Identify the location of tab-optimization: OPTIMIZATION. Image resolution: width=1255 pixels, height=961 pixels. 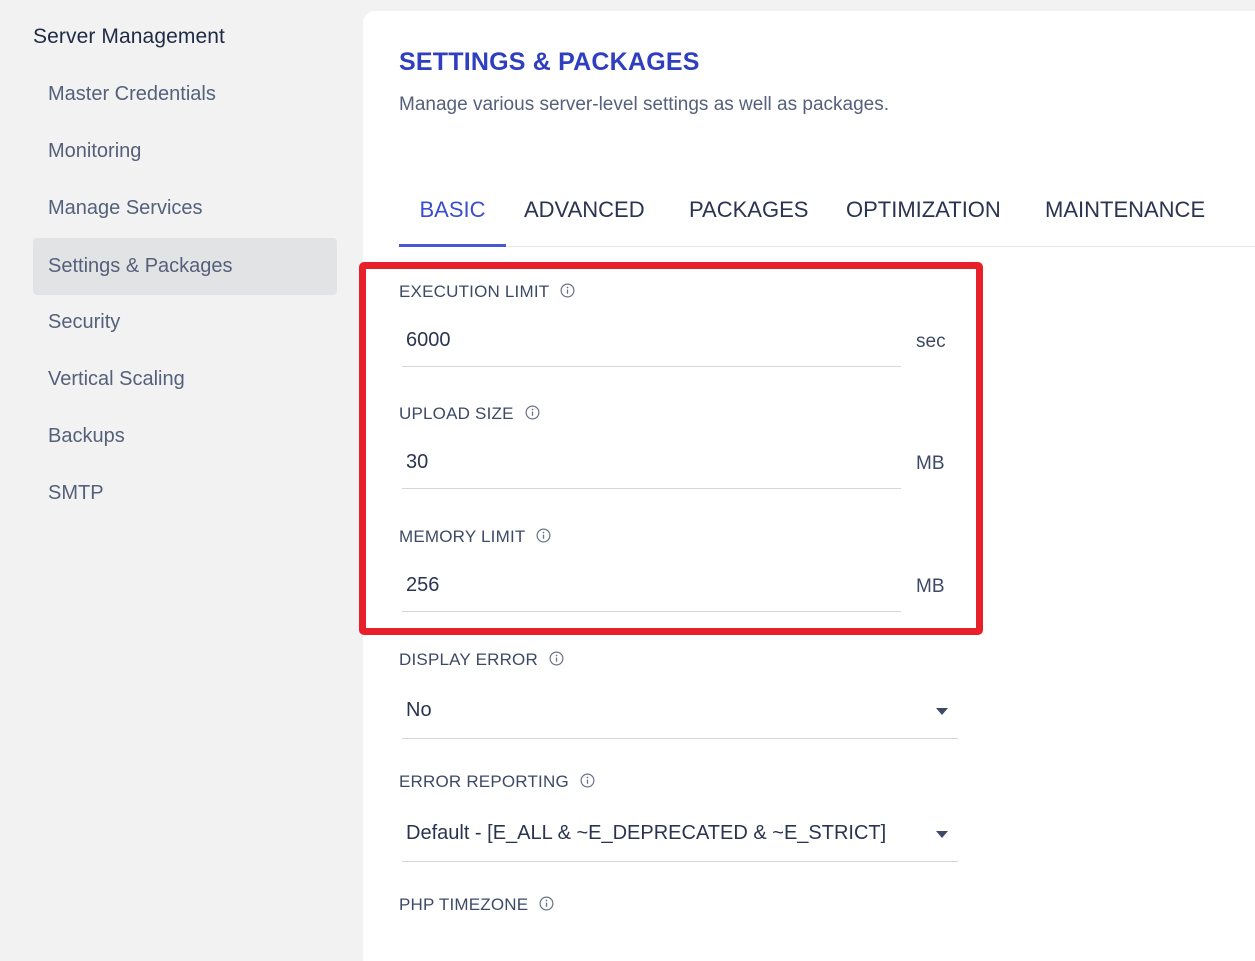
(923, 212).